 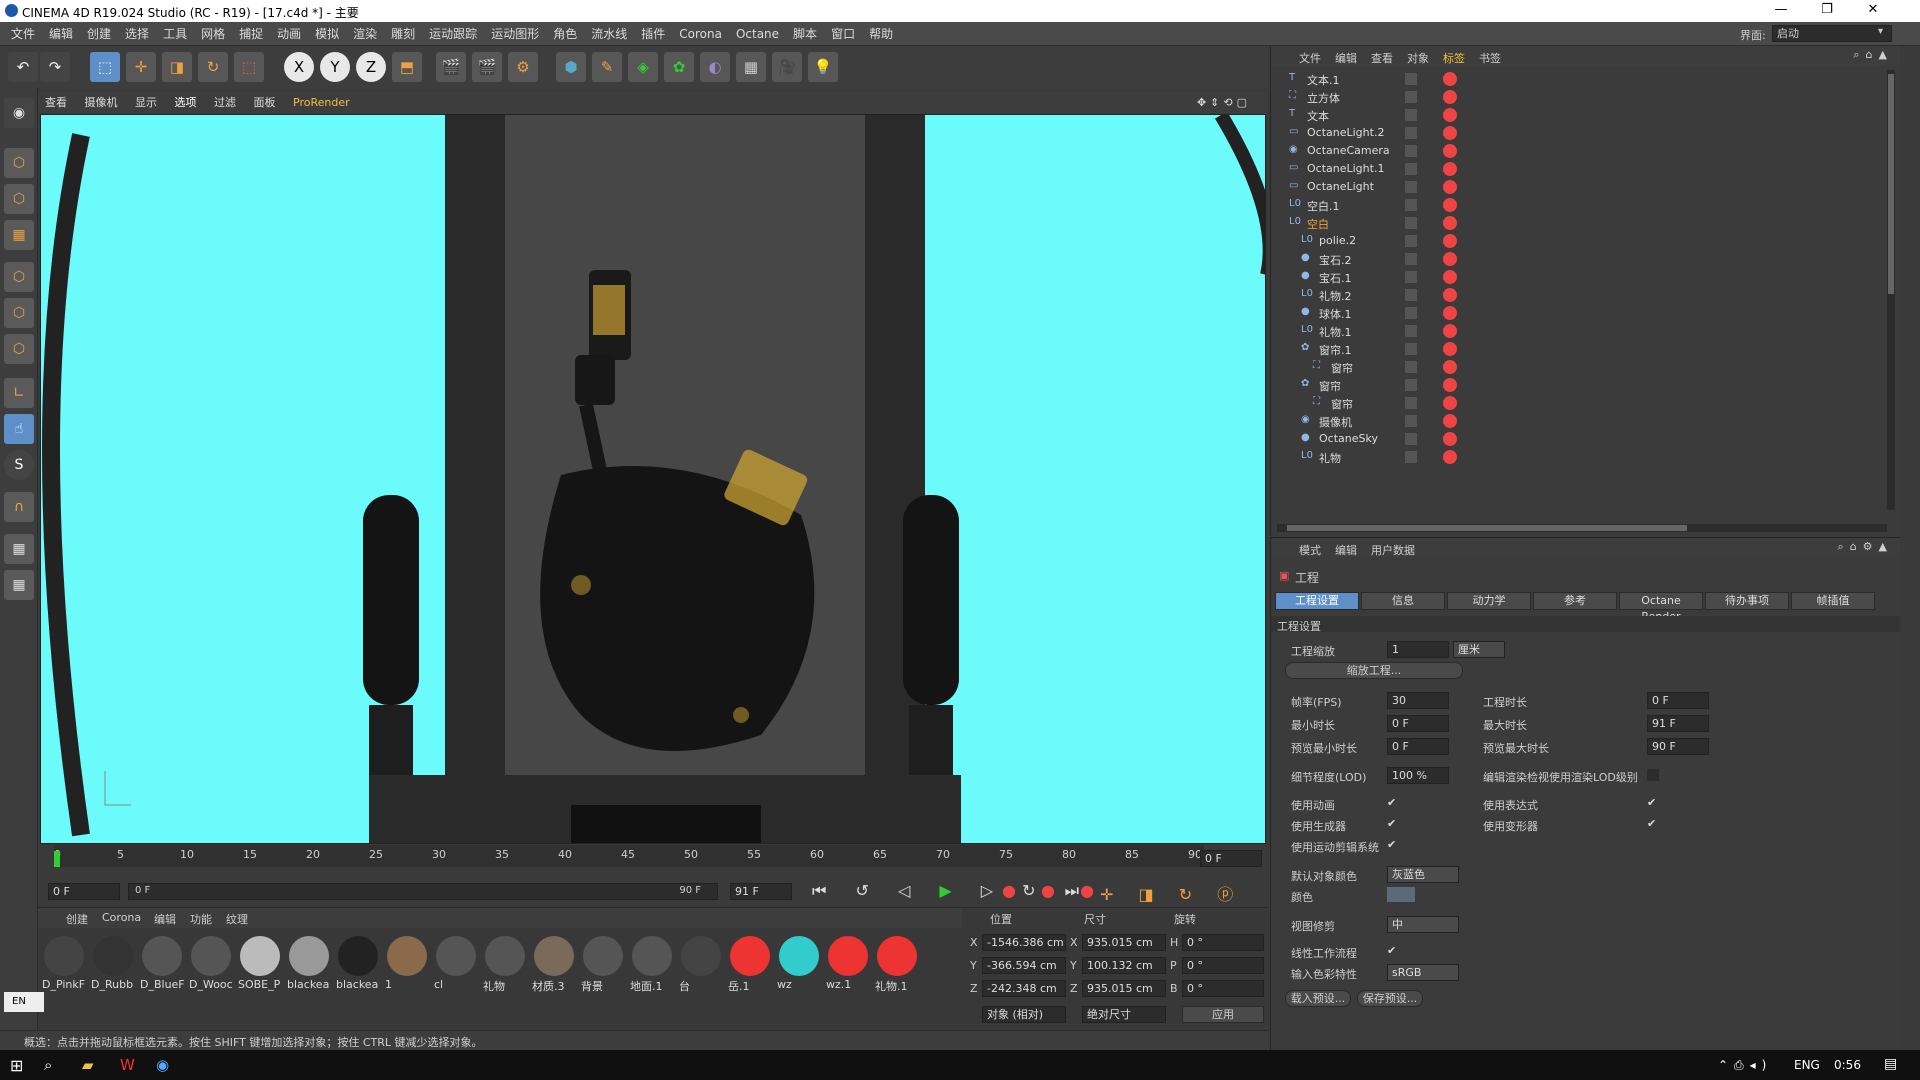 What do you see at coordinates (213, 67) in the screenshot?
I see `rotate-tool-icon: ↻` at bounding box center [213, 67].